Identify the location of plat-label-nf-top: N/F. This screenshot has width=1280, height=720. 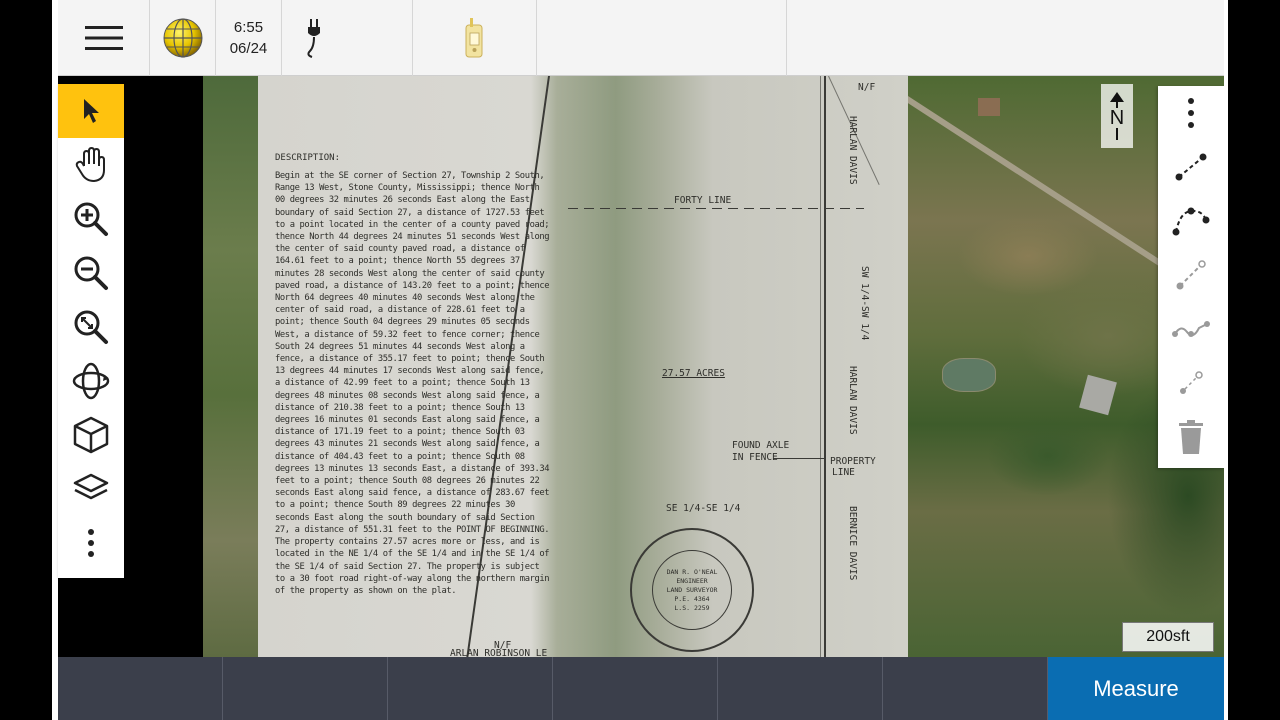
(867, 87).